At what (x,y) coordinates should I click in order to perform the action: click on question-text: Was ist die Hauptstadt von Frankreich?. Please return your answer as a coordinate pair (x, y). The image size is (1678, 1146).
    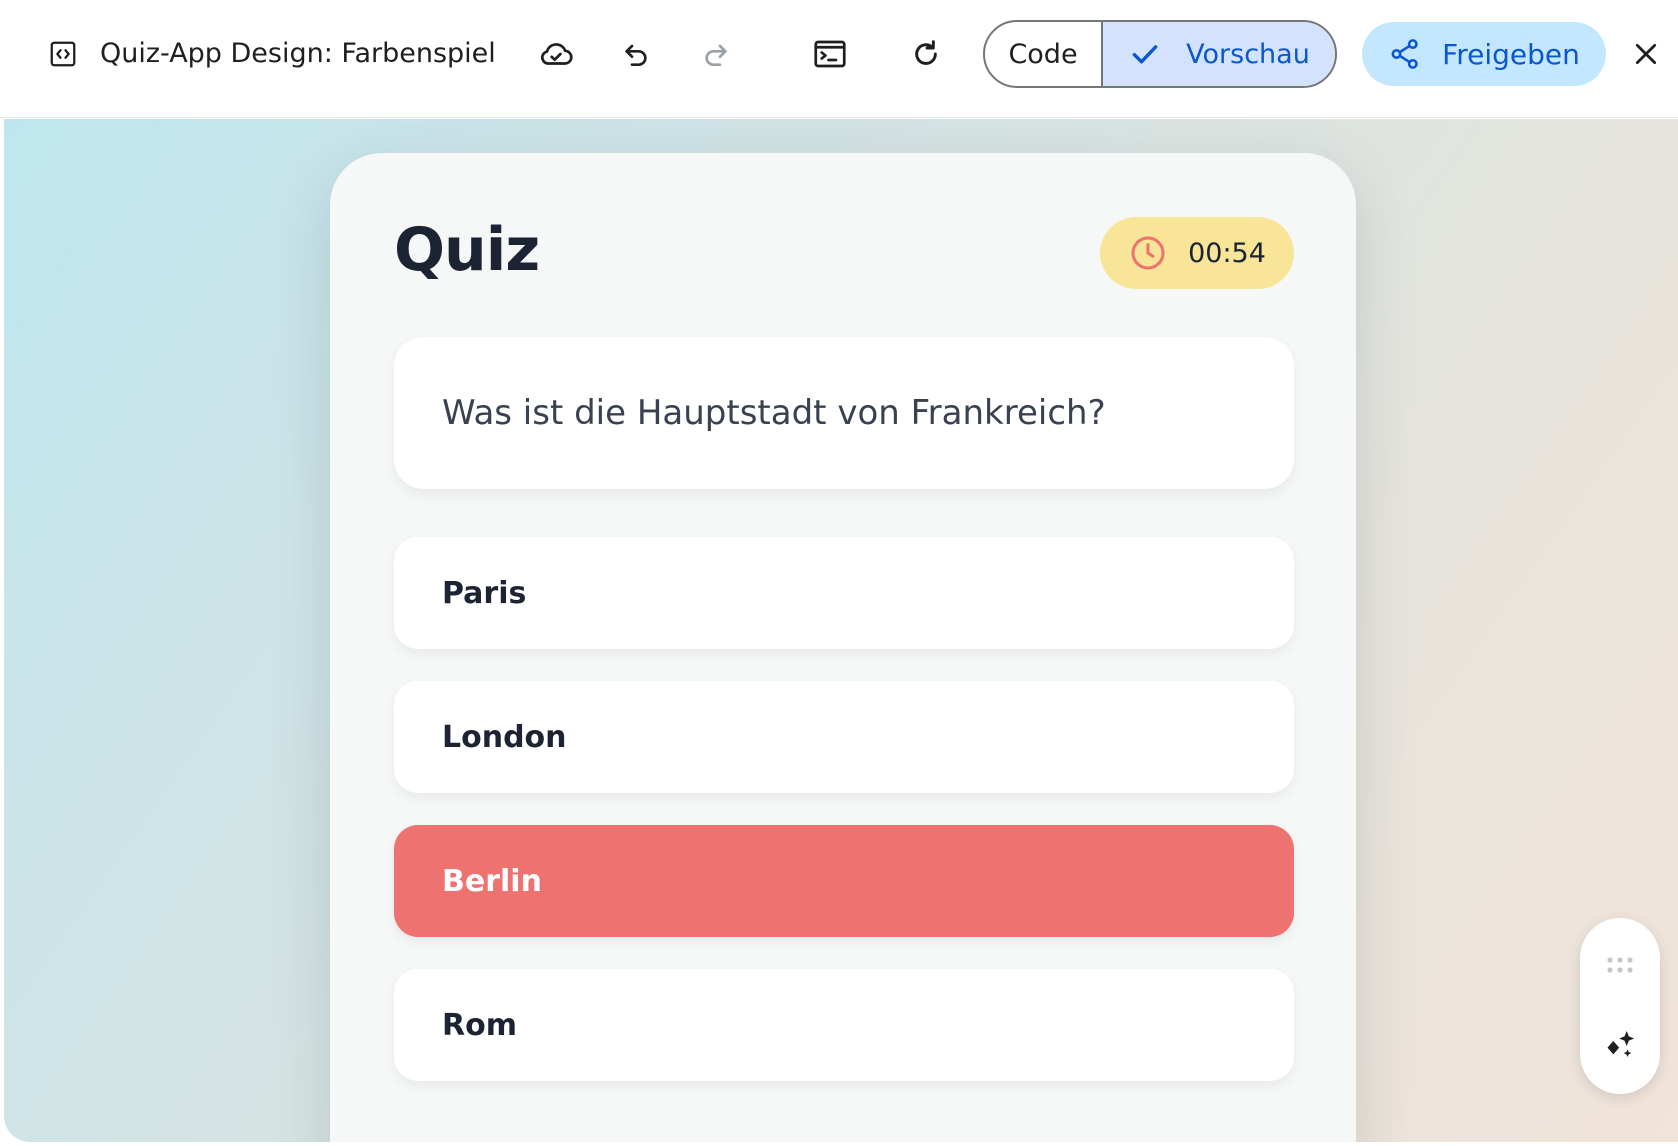
    Looking at the image, I should click on (774, 413).